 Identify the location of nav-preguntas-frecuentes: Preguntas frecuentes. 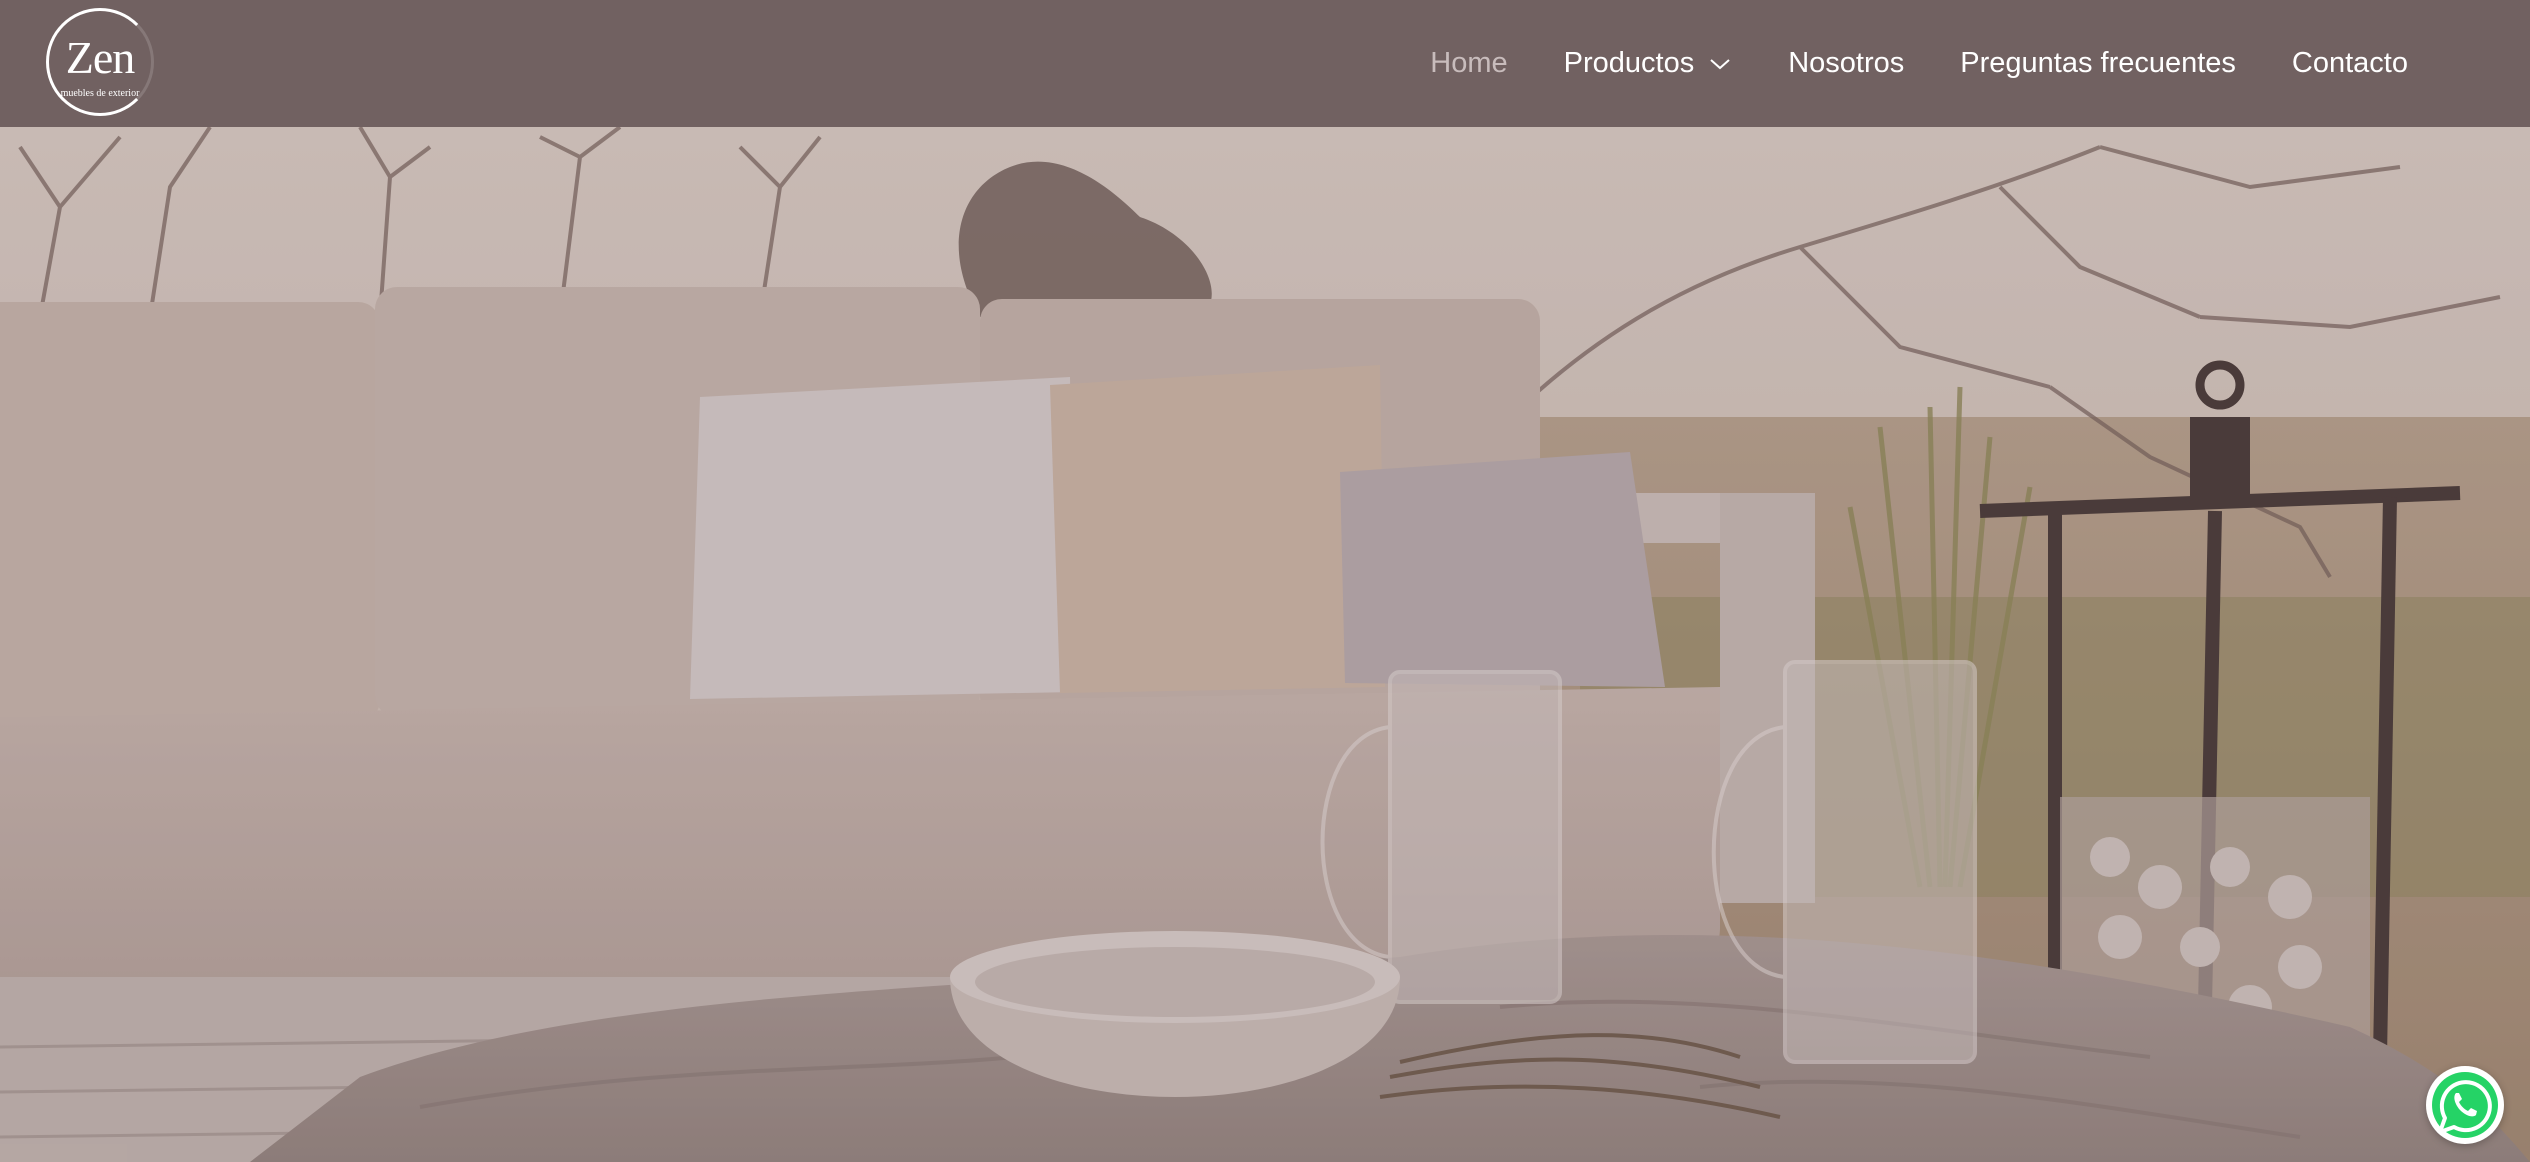
(2098, 63).